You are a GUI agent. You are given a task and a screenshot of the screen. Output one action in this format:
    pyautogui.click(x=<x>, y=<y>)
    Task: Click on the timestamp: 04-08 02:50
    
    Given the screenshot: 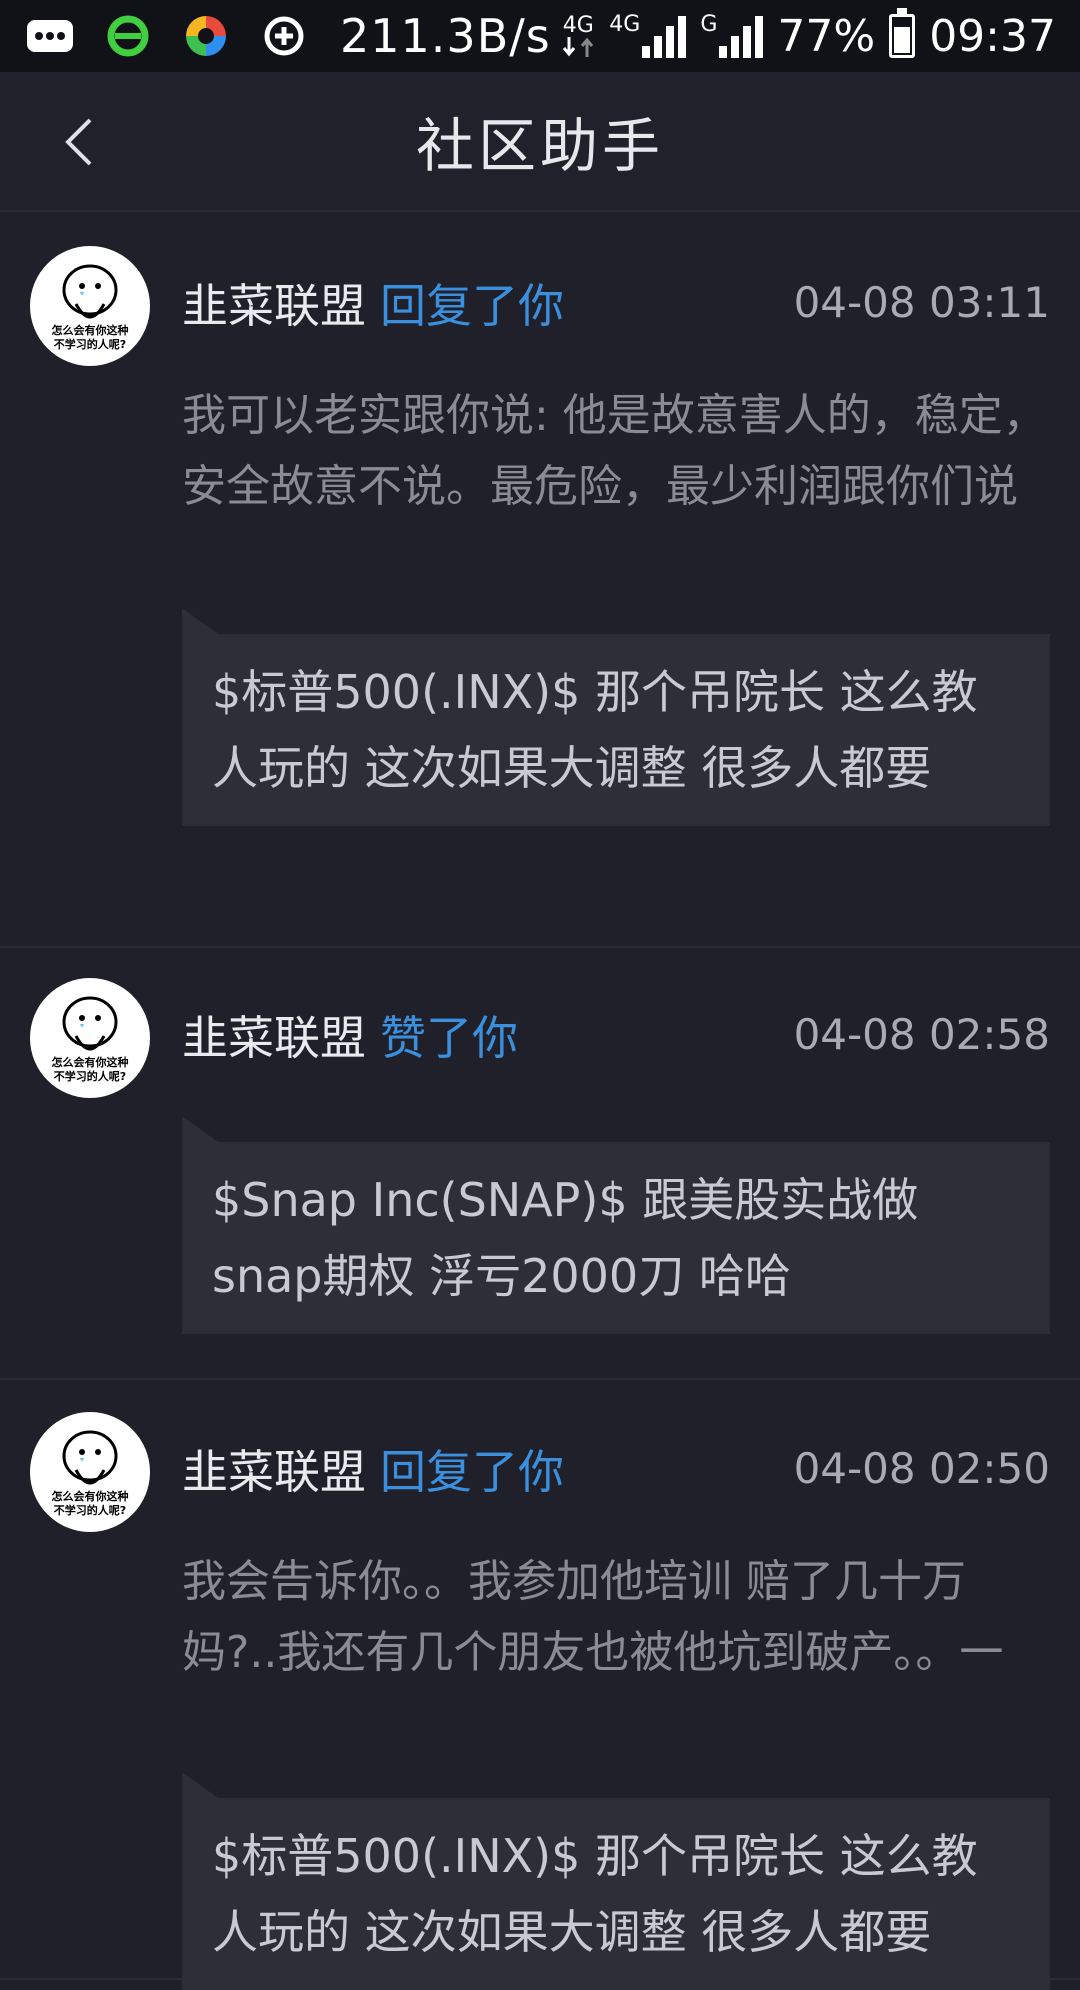 What is the action you would take?
    pyautogui.click(x=921, y=1468)
    